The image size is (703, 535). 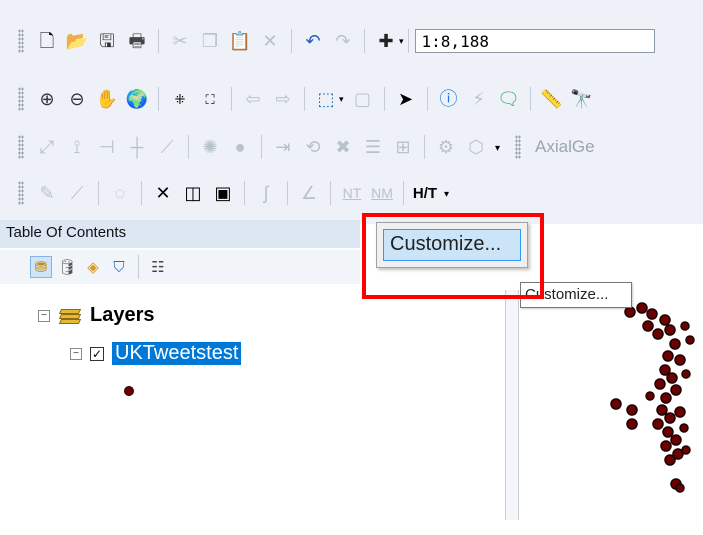 What do you see at coordinates (210, 41) in the screenshot?
I see `copy-icon: ❐` at bounding box center [210, 41].